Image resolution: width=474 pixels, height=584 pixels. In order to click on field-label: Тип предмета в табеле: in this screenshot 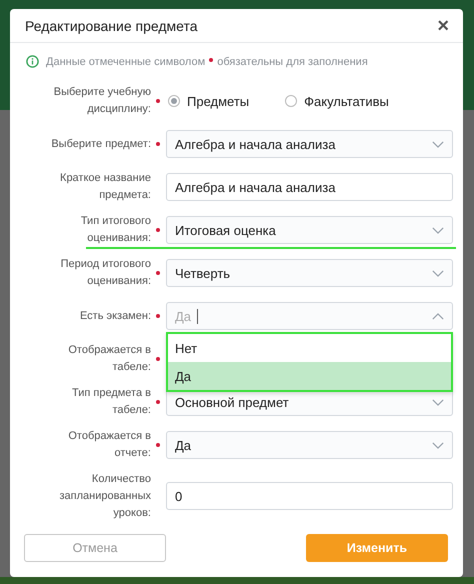, I will do `click(110, 402)`.